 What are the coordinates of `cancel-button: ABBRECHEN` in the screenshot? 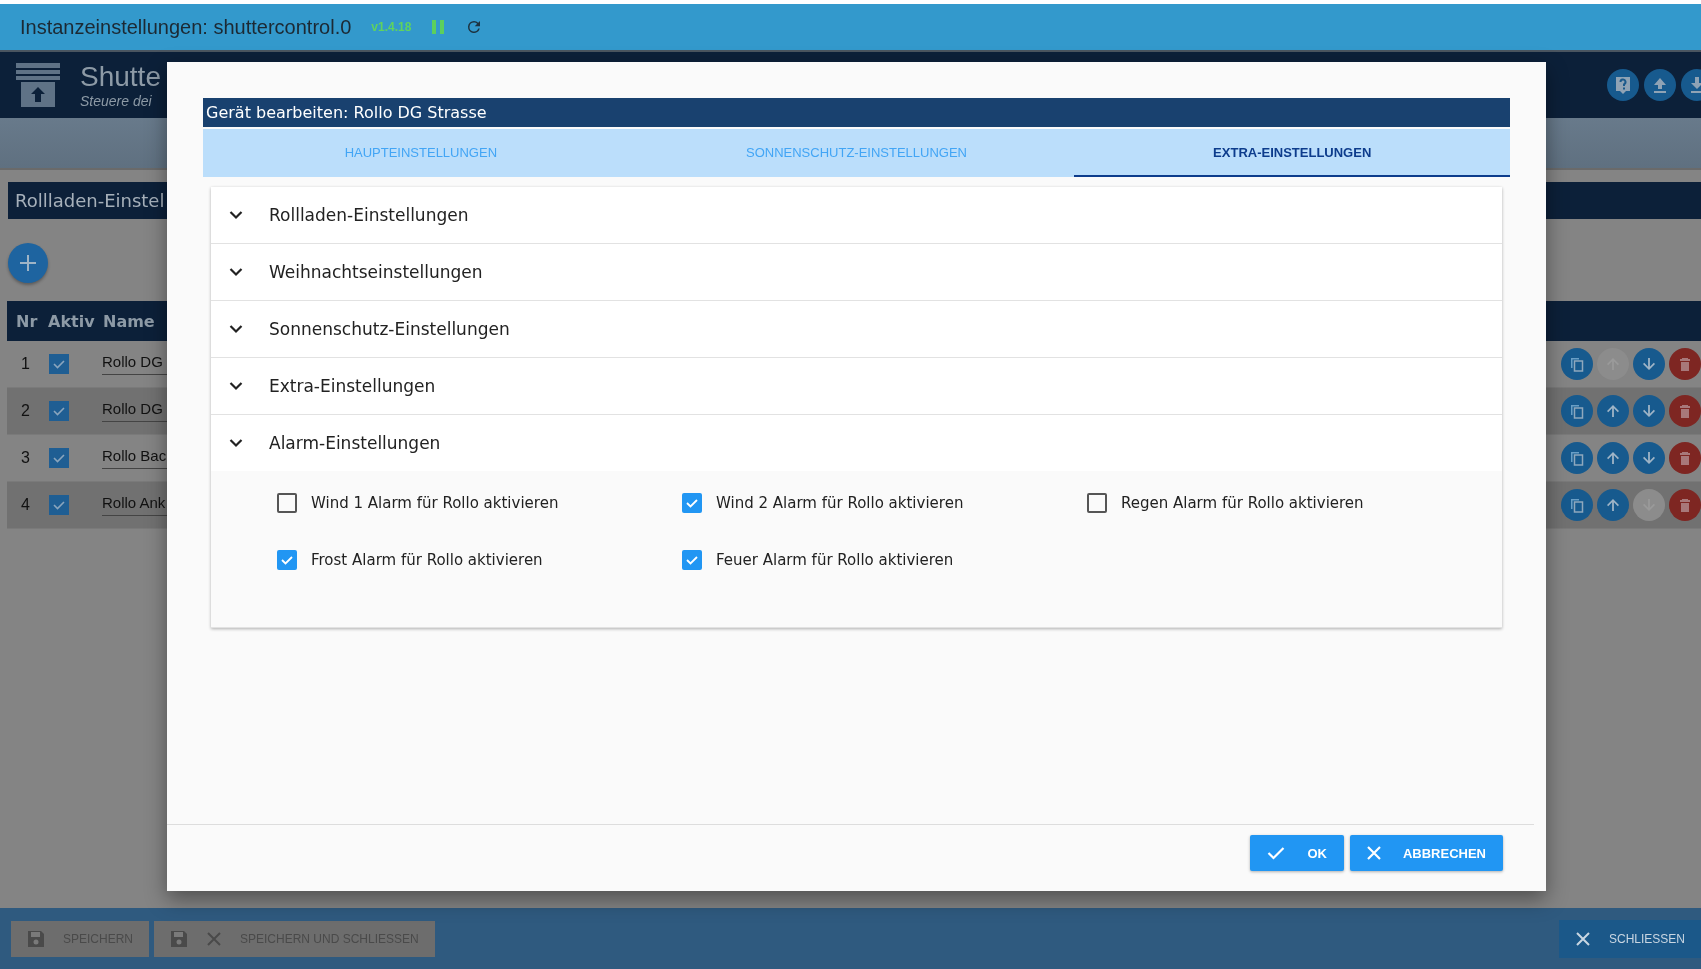 It's located at (1426, 853).